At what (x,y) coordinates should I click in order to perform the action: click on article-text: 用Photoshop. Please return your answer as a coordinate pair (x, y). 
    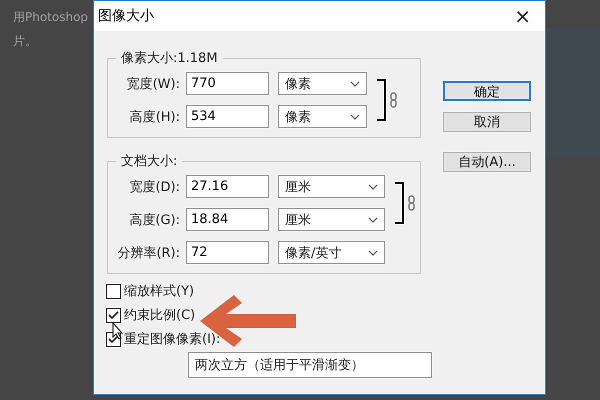
    Looking at the image, I should click on (50, 17).